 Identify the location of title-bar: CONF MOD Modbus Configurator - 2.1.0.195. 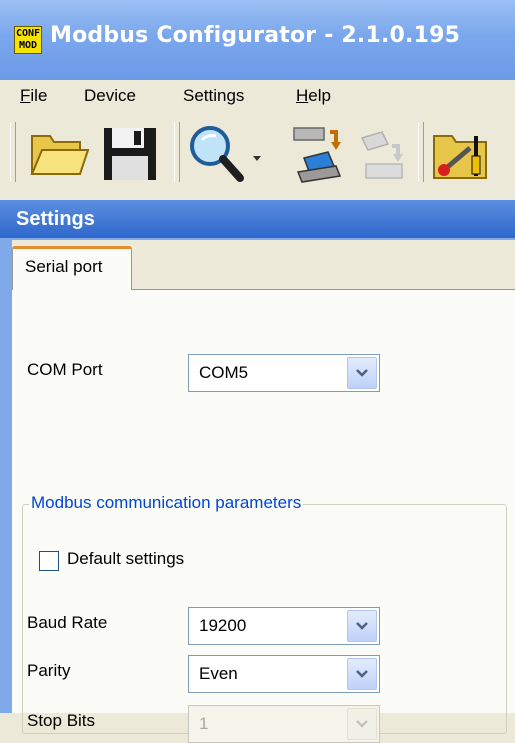
(257, 40).